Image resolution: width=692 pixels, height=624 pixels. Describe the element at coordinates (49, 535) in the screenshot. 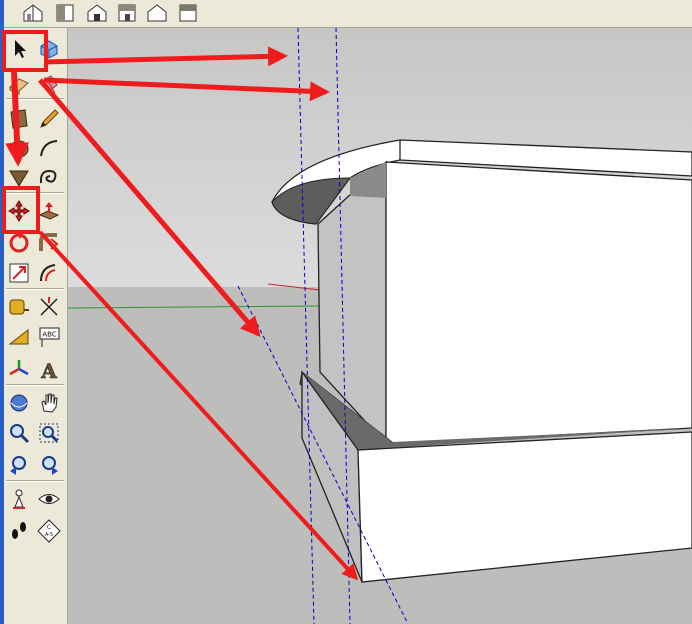

I see `section-glyph-bottom: A-5` at that location.